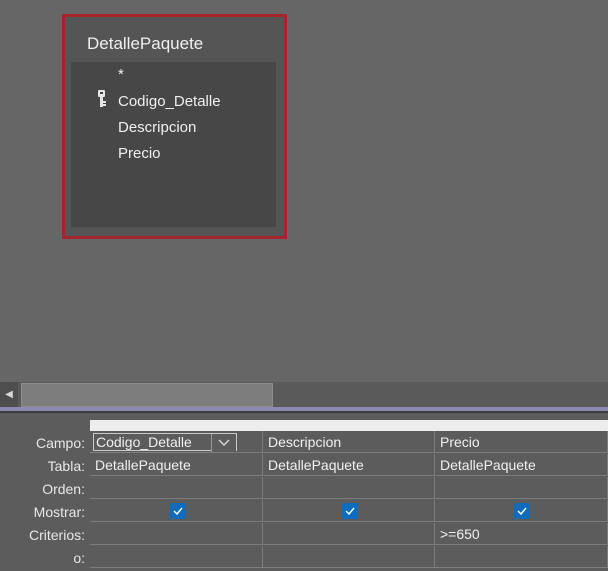 Image resolution: width=608 pixels, height=571 pixels. What do you see at coordinates (173, 144) in the screenshot?
I see `field-list: * Codigo_Detalle Descripcion Precio` at bounding box center [173, 144].